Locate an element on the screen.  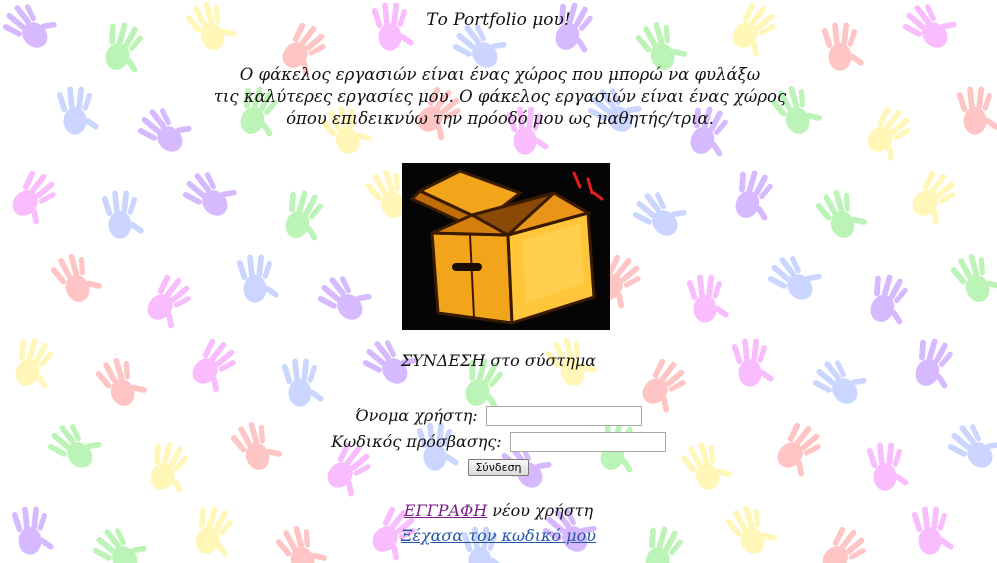
portfolio-box-image is located at coordinates (506, 246).